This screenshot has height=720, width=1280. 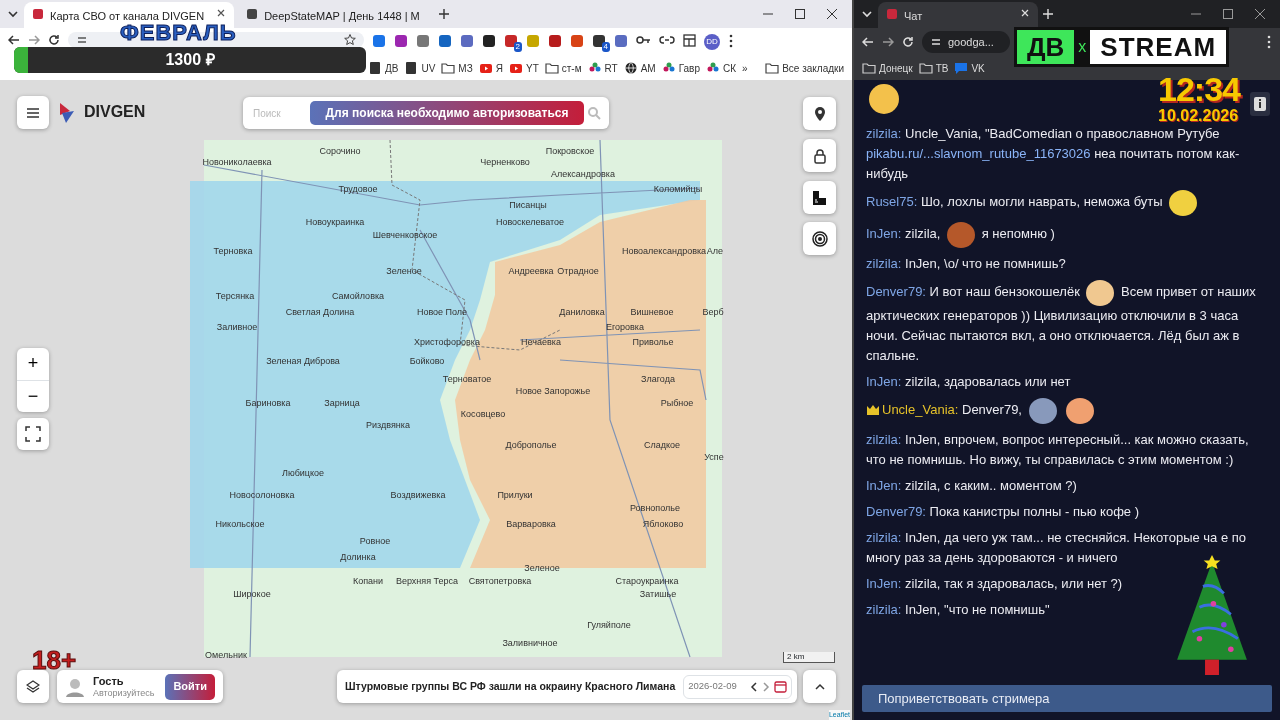 I want to click on extension-badge: 2, so click(x=517, y=47).